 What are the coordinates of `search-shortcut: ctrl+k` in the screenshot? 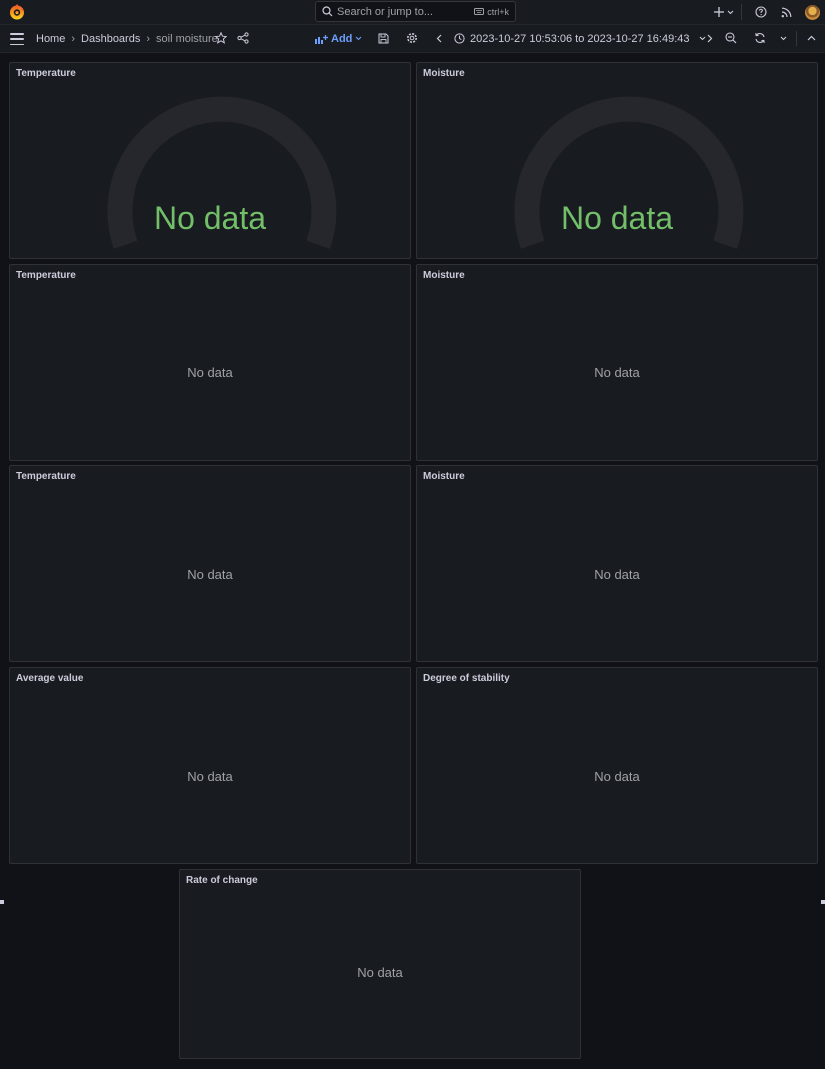 It's located at (491, 12).